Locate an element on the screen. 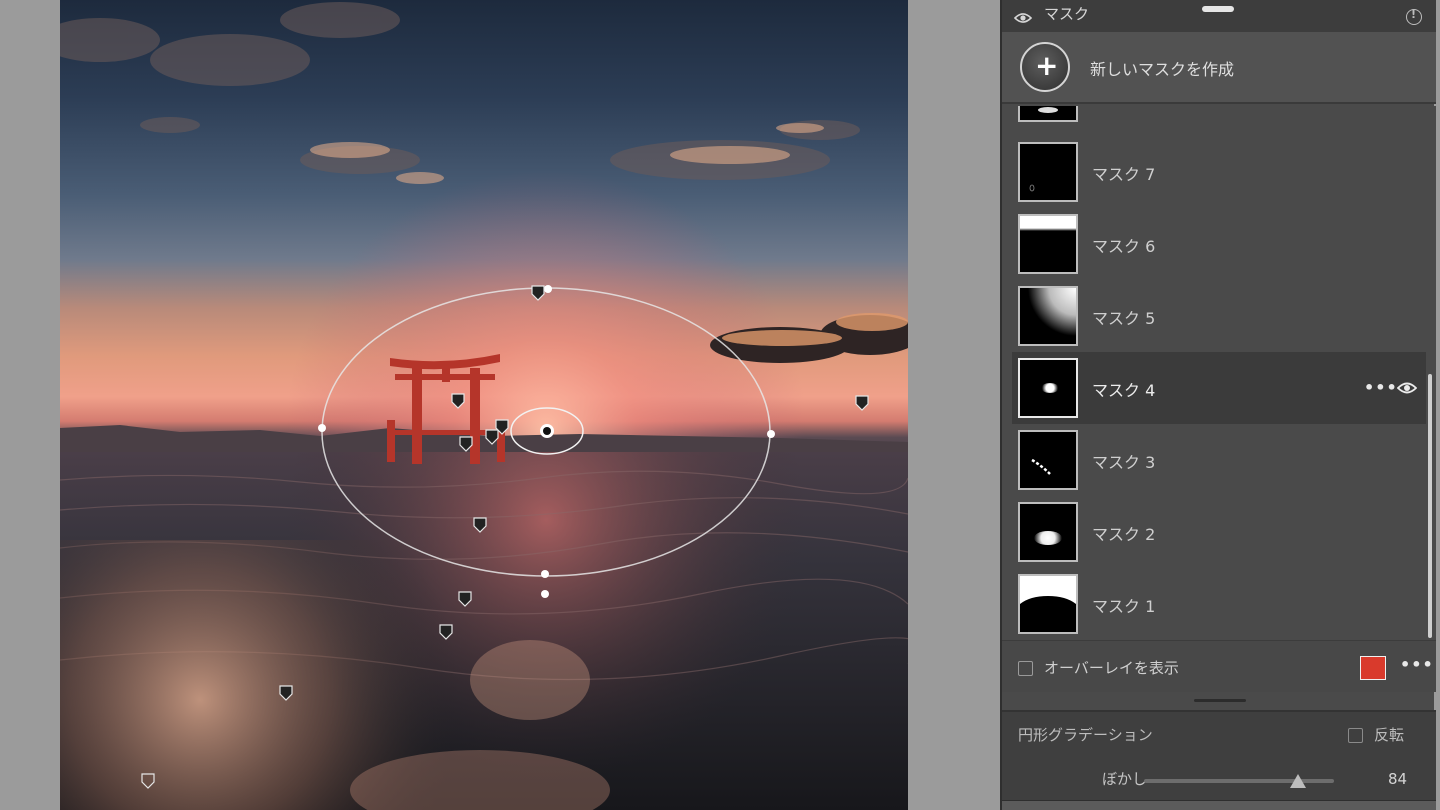 Image resolution: width=1440 pixels, height=810 pixels. mask-name: マスク 4 is located at coordinates (1124, 390).